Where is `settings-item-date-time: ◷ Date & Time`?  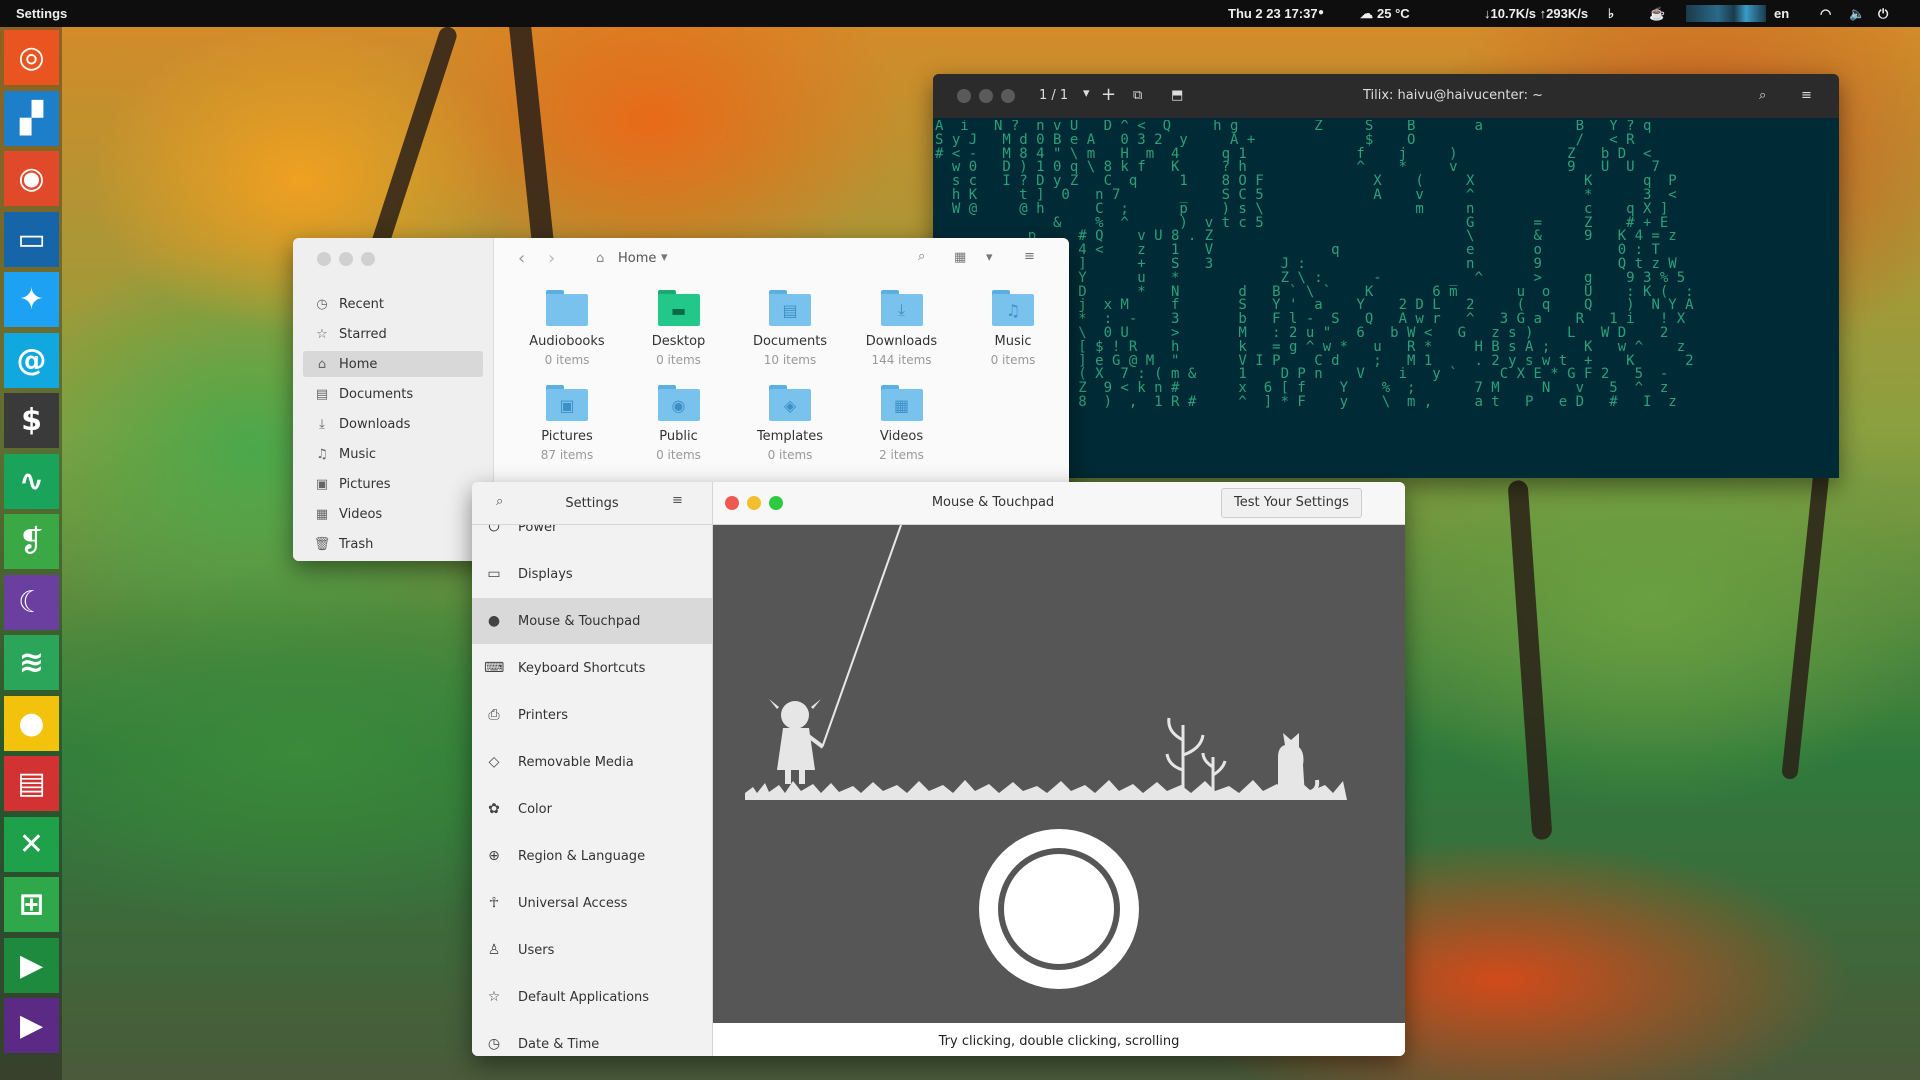
settings-item-date-time: ◷ Date & Time is located at coordinates (592, 1038).